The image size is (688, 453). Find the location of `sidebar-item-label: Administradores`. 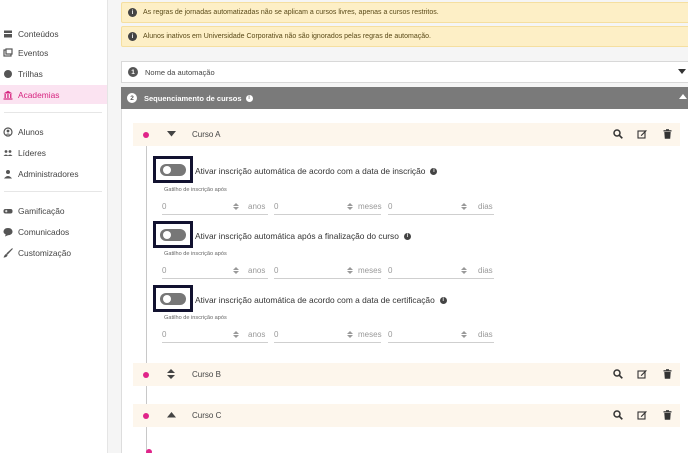

sidebar-item-label: Administradores is located at coordinates (48, 173).